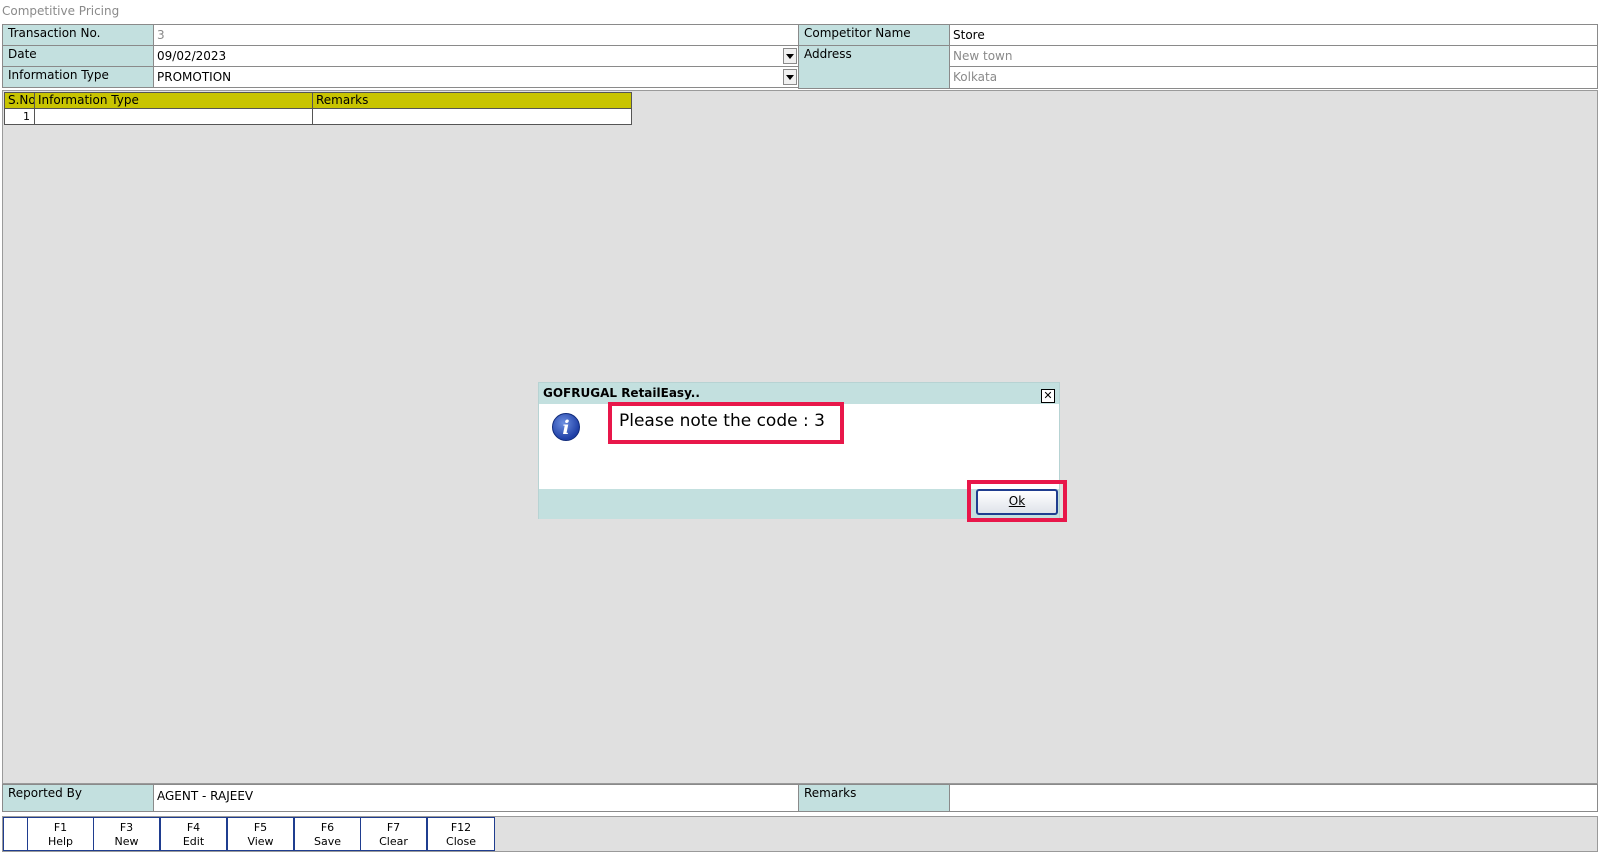 This screenshot has width=1600, height=858. I want to click on edit-label: Edit, so click(193, 841).